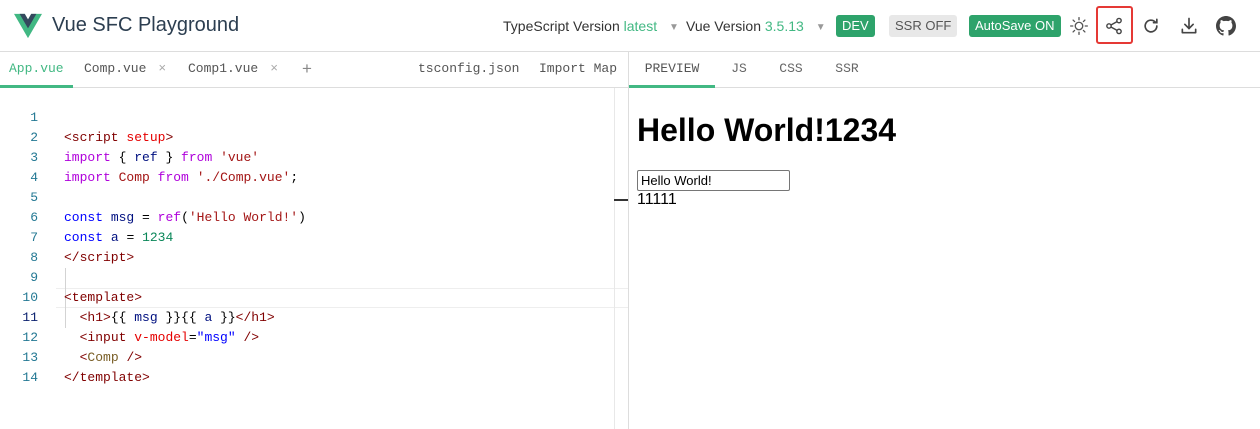  What do you see at coordinates (223, 68) in the screenshot?
I see `tab-label: Comp1.vue` at bounding box center [223, 68].